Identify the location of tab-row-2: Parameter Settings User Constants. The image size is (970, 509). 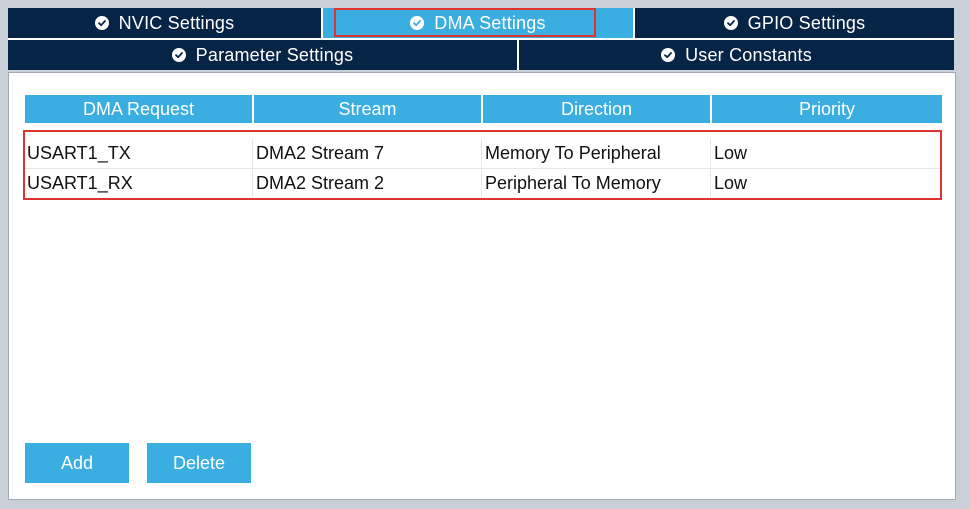
(481, 55).